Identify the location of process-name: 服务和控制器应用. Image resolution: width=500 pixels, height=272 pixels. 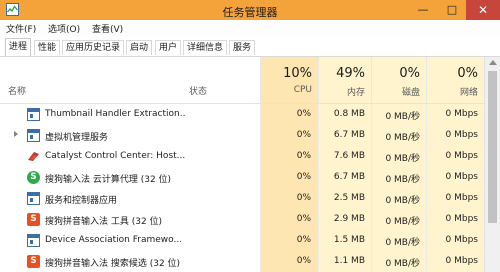
(81, 201).